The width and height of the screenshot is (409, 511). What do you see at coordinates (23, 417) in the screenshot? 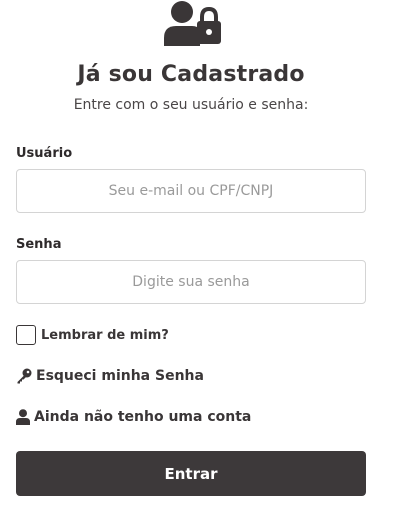
I see `user-icon` at bounding box center [23, 417].